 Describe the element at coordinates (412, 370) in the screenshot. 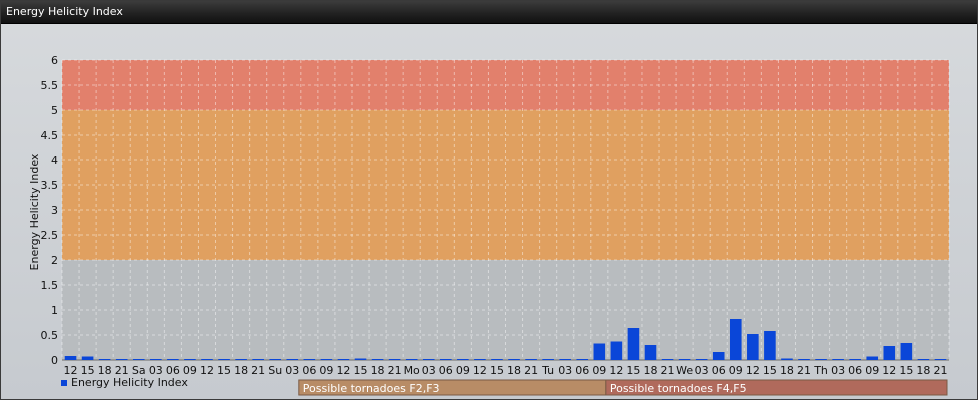

I see `x-tick-label: Mo` at that location.